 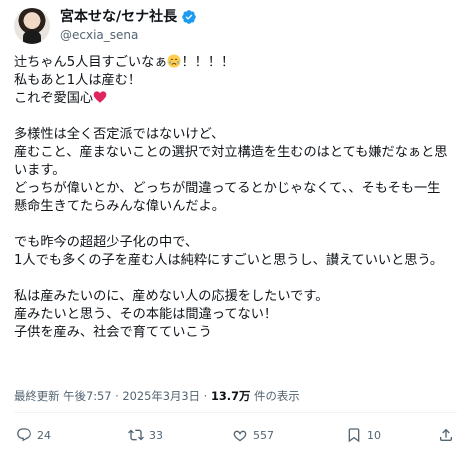 I want to click on tweet-line: 産むこと、産まないことの選択で対立構造を生むのはとても嫌だなぁと思, so click(x=231, y=152).